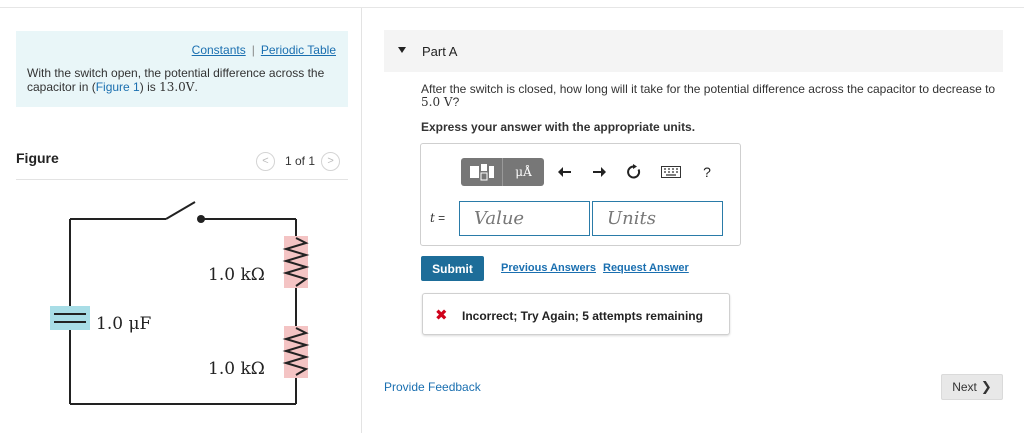 This screenshot has width=1024, height=433. I want to click on redo-button, so click(599, 172).